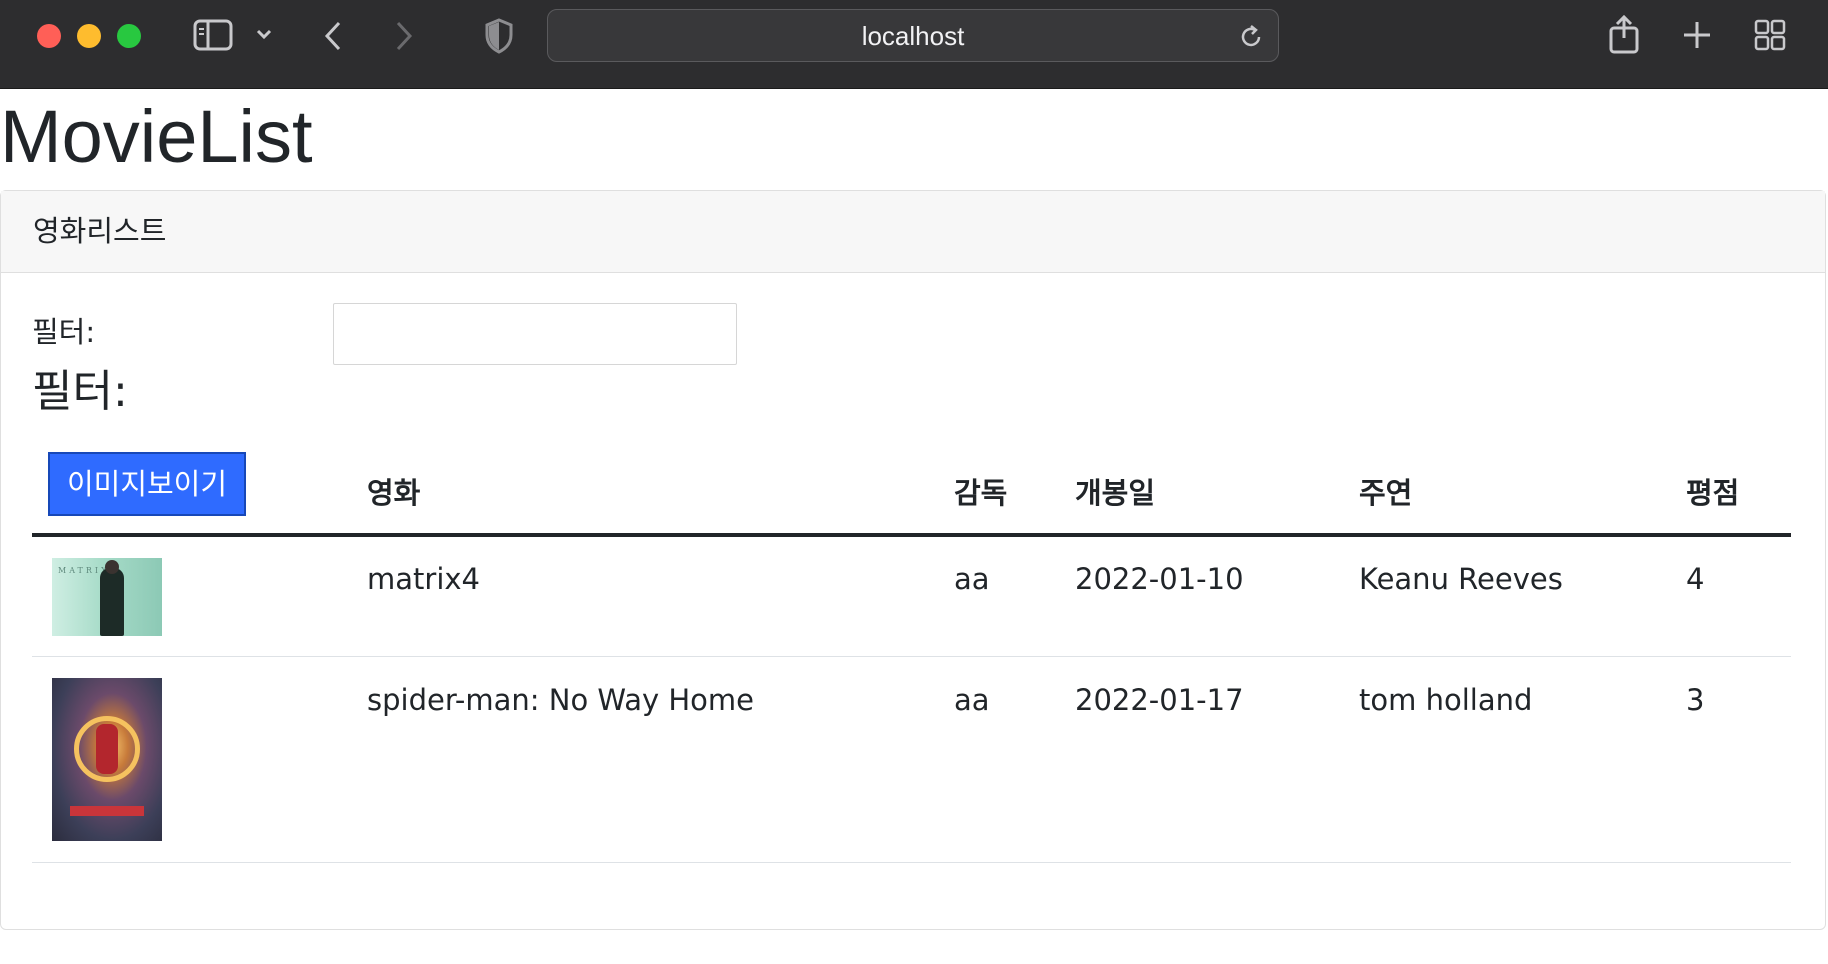 This screenshot has height=964, width=1828. I want to click on url-text: localhost, so click(913, 36).